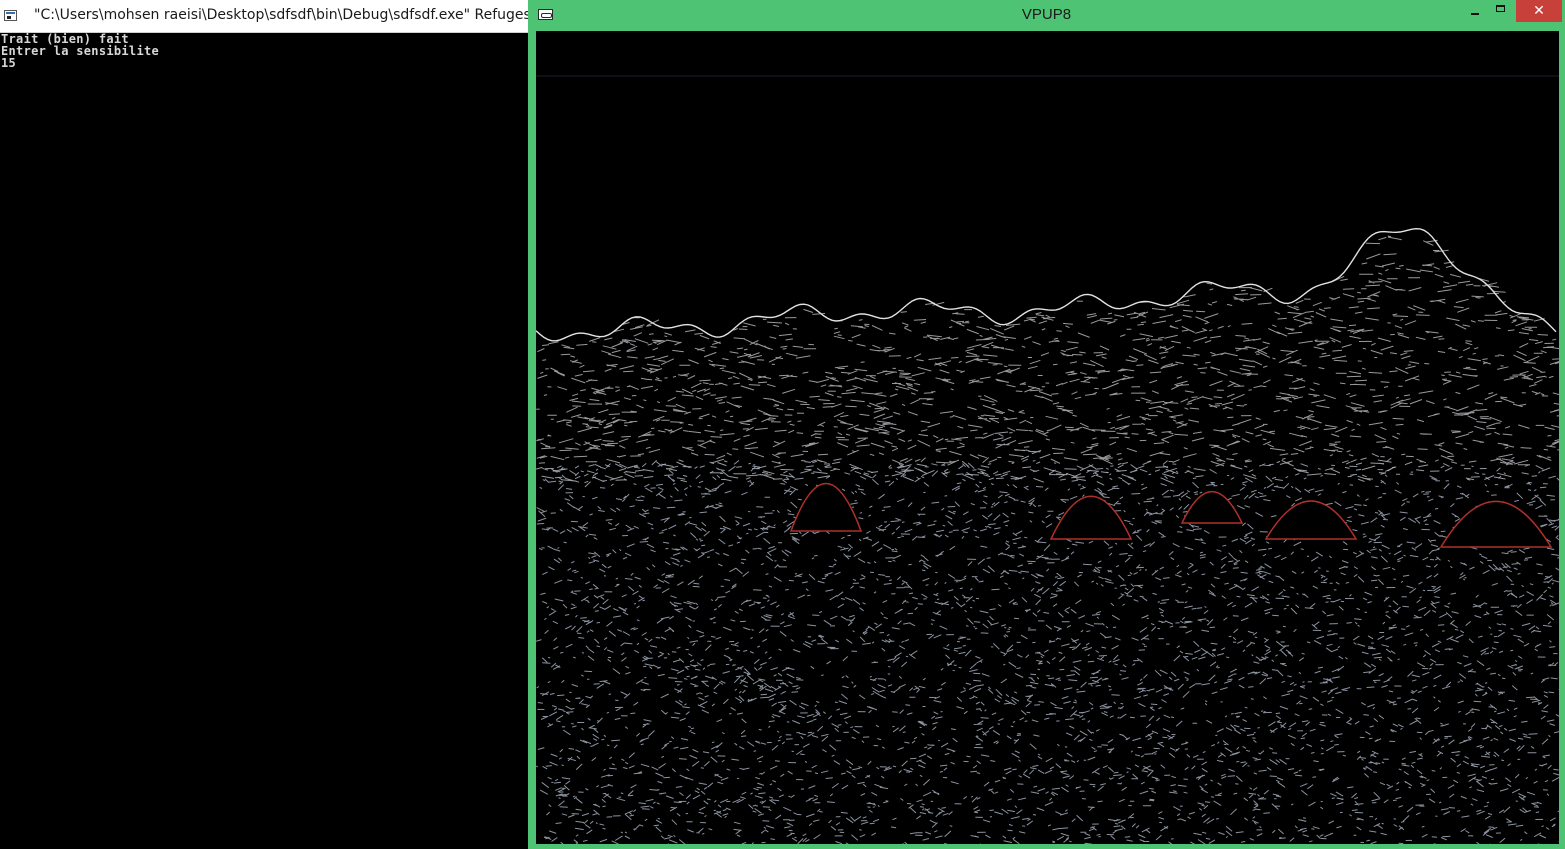 The image size is (1565, 849). I want to click on close-button: ✕, so click(1539, 11).